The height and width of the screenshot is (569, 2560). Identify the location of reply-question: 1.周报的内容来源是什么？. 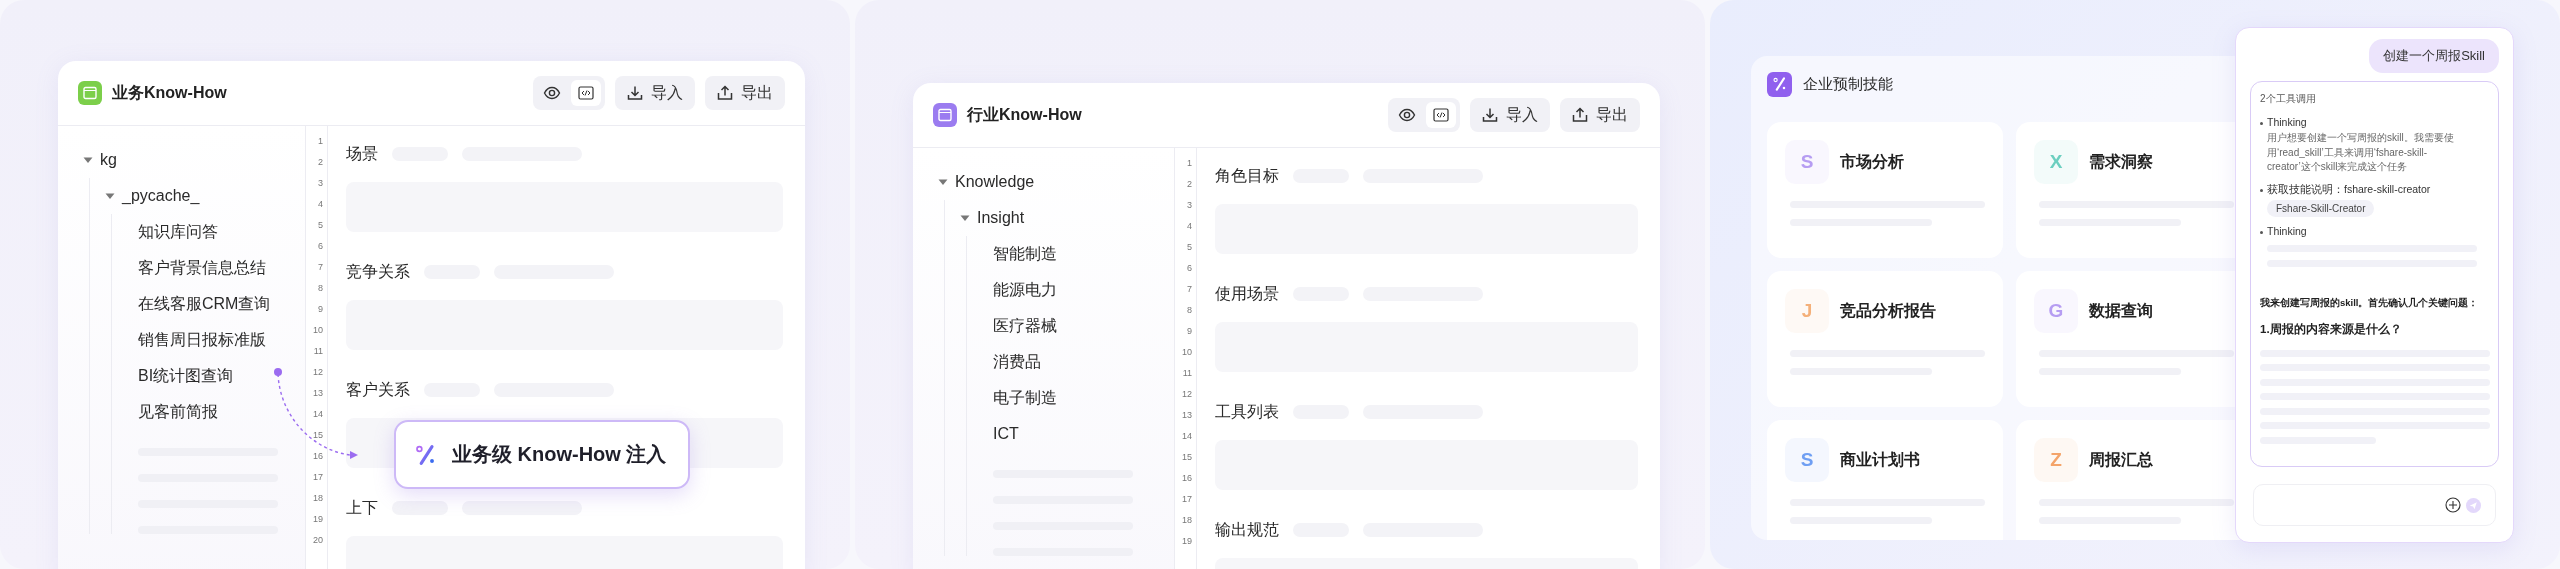
(2331, 329).